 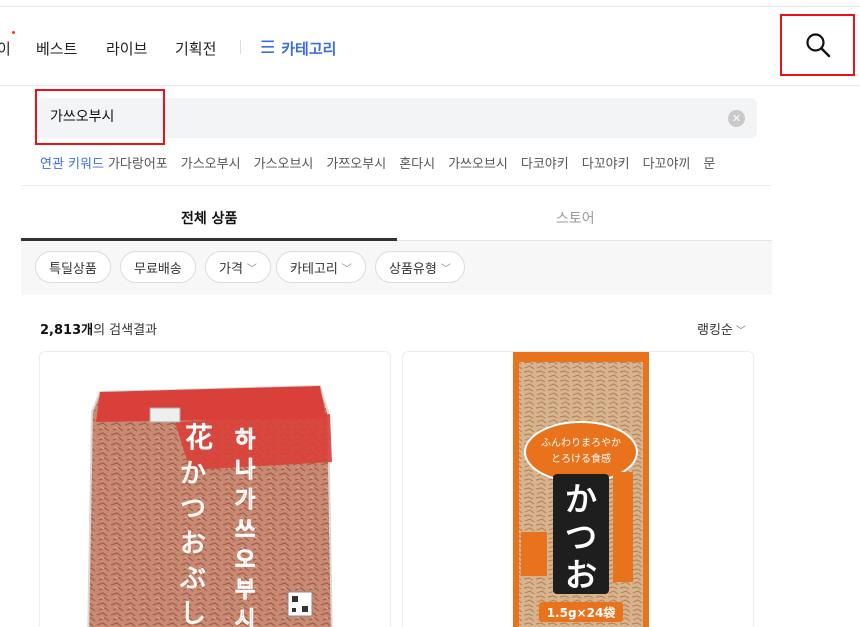 I want to click on tab-store: 스토어, so click(x=575, y=218).